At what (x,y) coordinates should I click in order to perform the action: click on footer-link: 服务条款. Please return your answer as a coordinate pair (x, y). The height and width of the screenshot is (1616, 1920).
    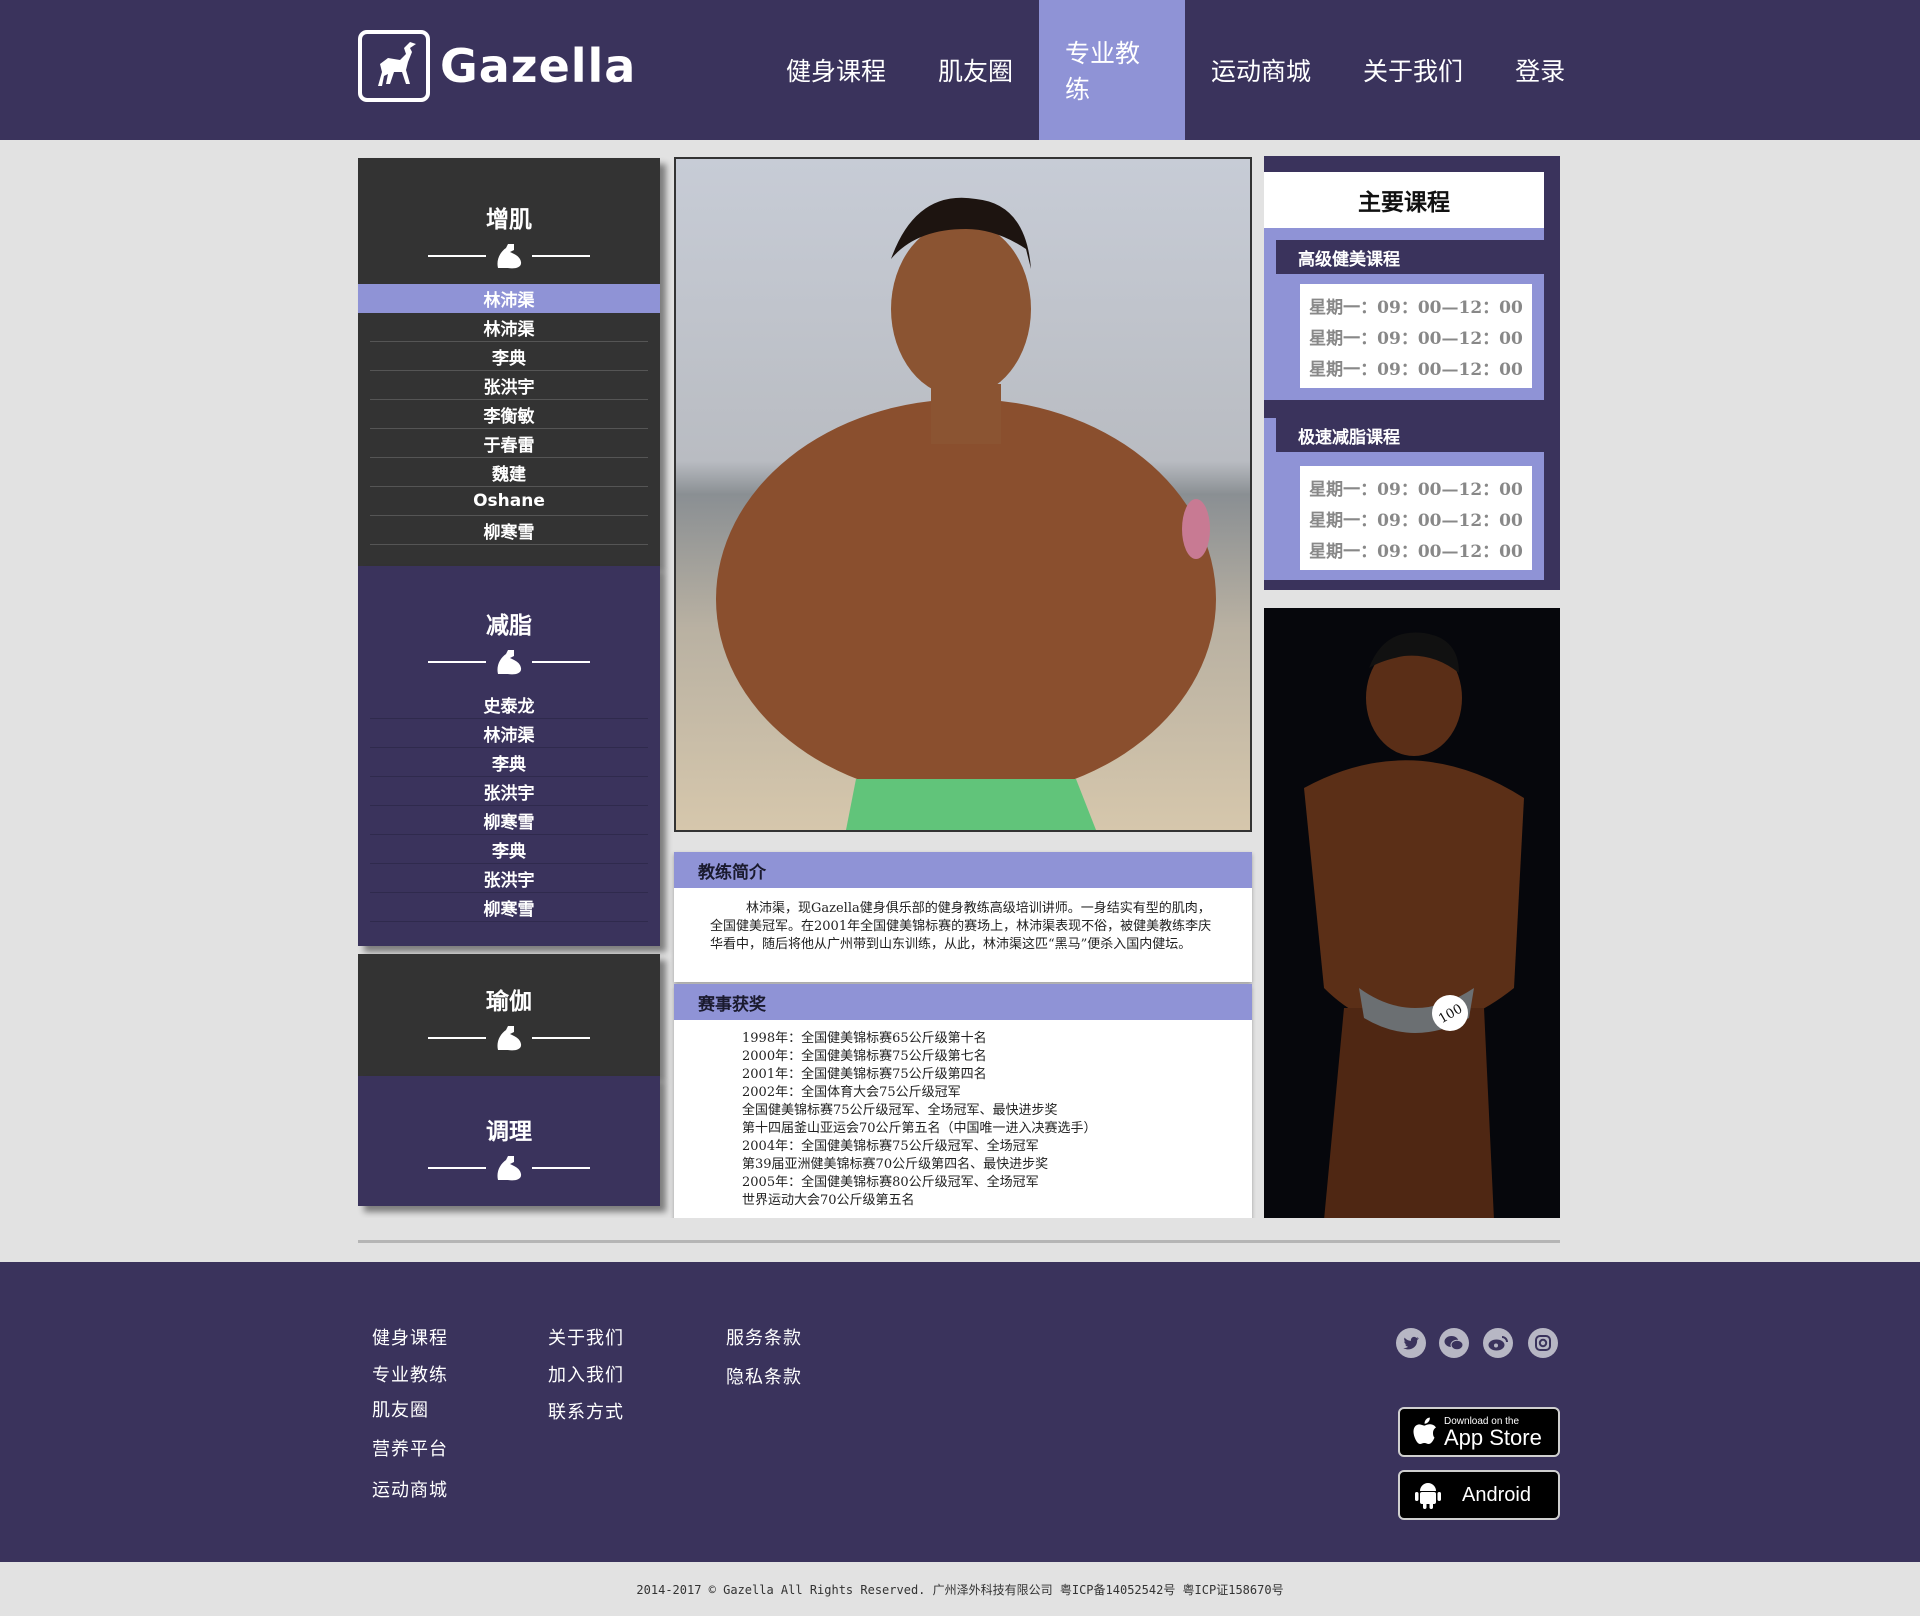
    Looking at the image, I should click on (764, 1337).